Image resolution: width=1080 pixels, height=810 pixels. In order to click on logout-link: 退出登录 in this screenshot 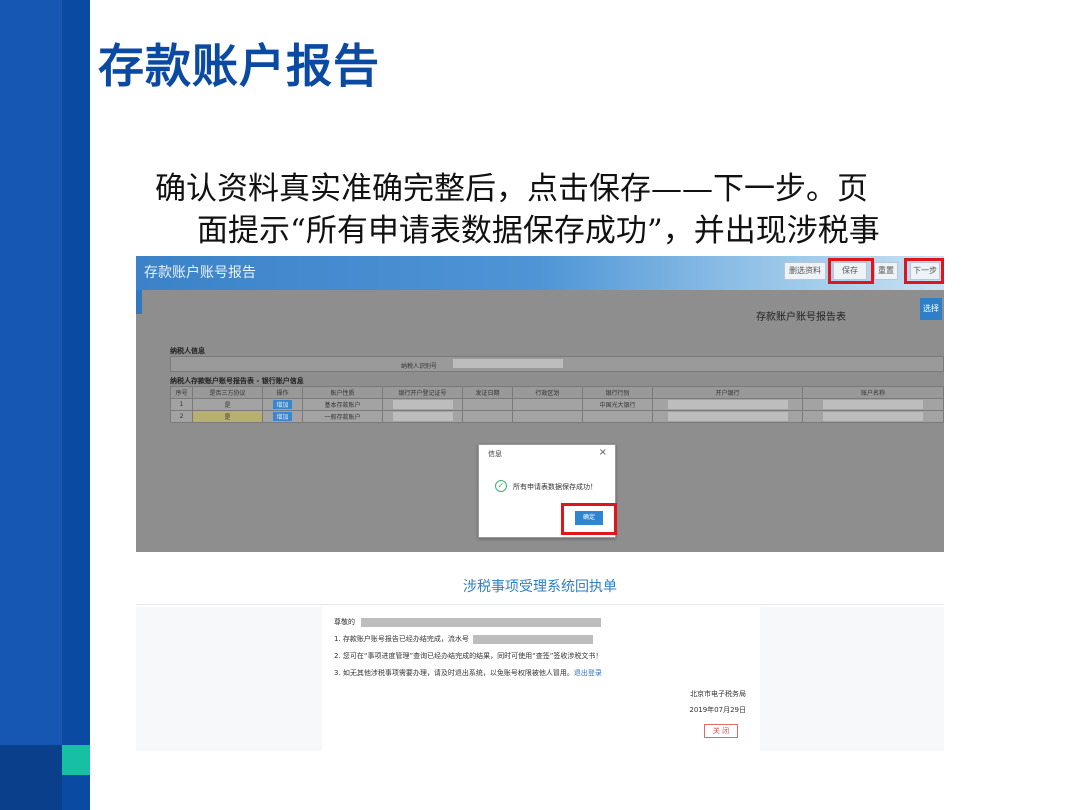, I will do `click(588, 673)`.